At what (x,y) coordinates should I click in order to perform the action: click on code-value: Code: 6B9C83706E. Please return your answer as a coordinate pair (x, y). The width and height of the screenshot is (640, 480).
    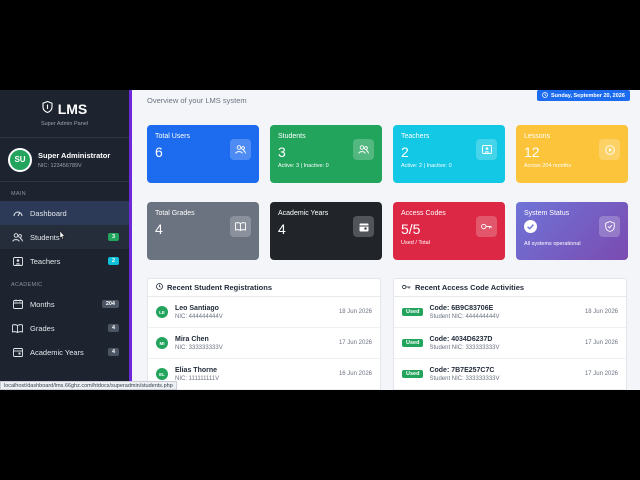
    Looking at the image, I should click on (461, 308).